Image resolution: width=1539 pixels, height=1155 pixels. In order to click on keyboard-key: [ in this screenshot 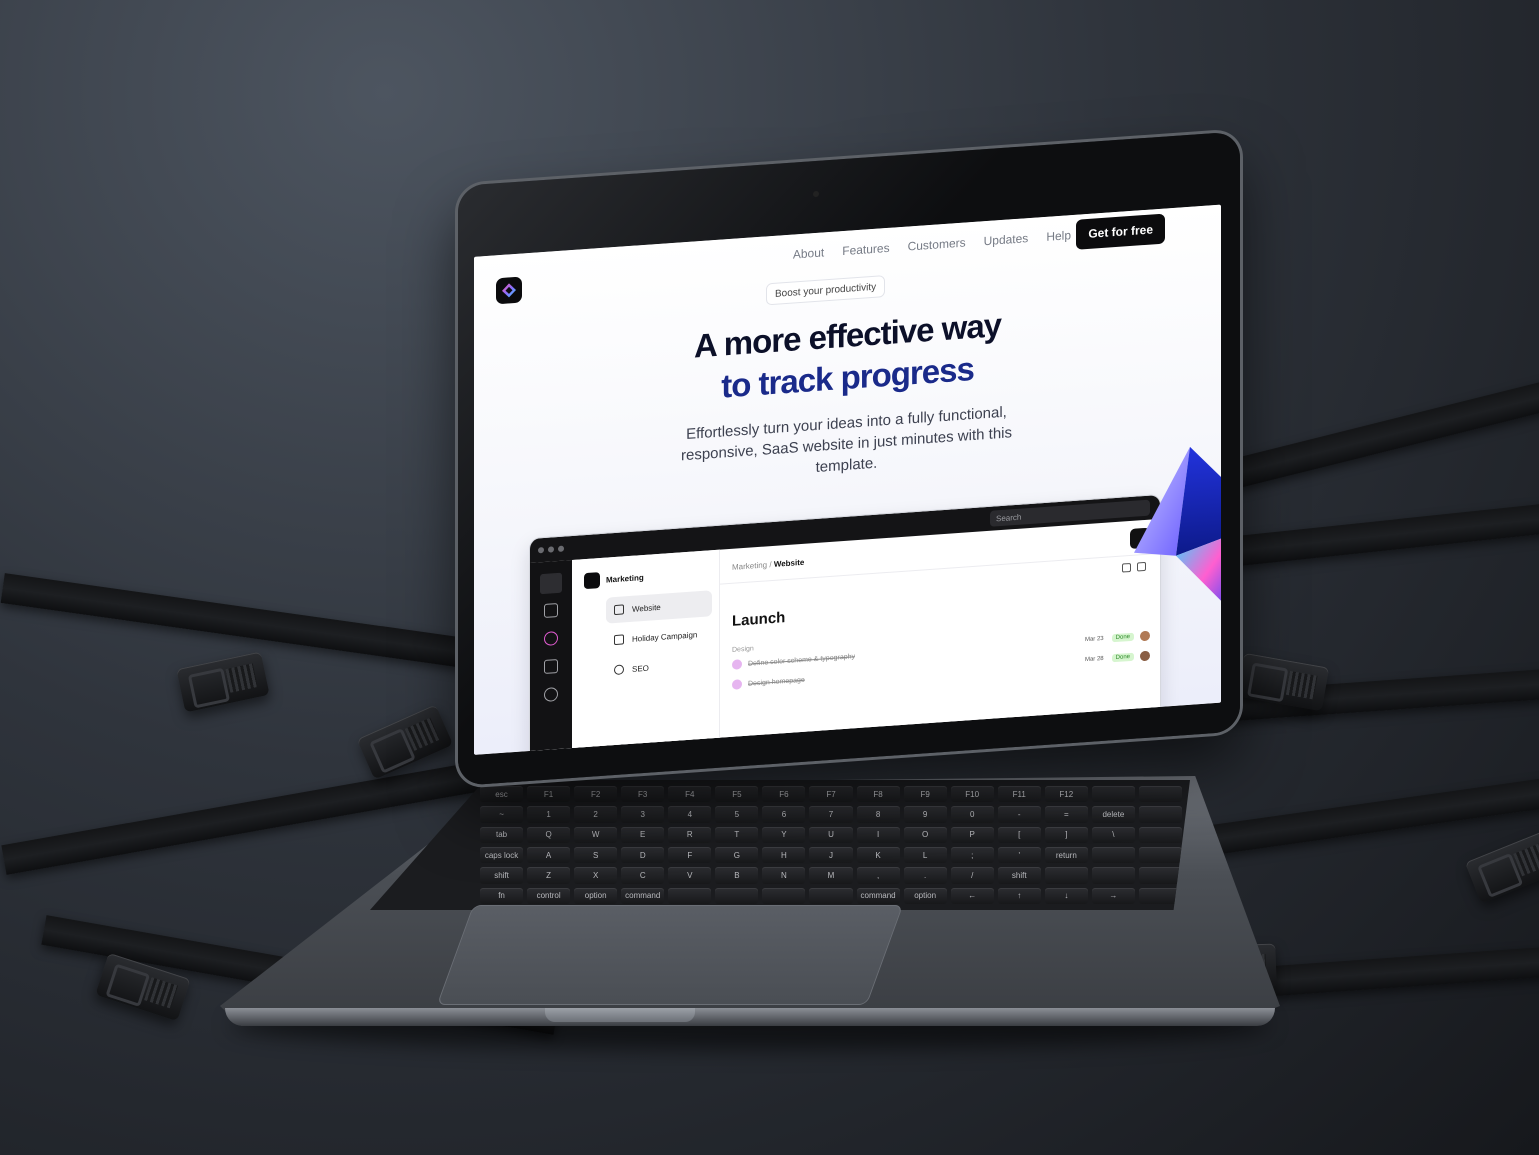, I will do `click(1019, 834)`.